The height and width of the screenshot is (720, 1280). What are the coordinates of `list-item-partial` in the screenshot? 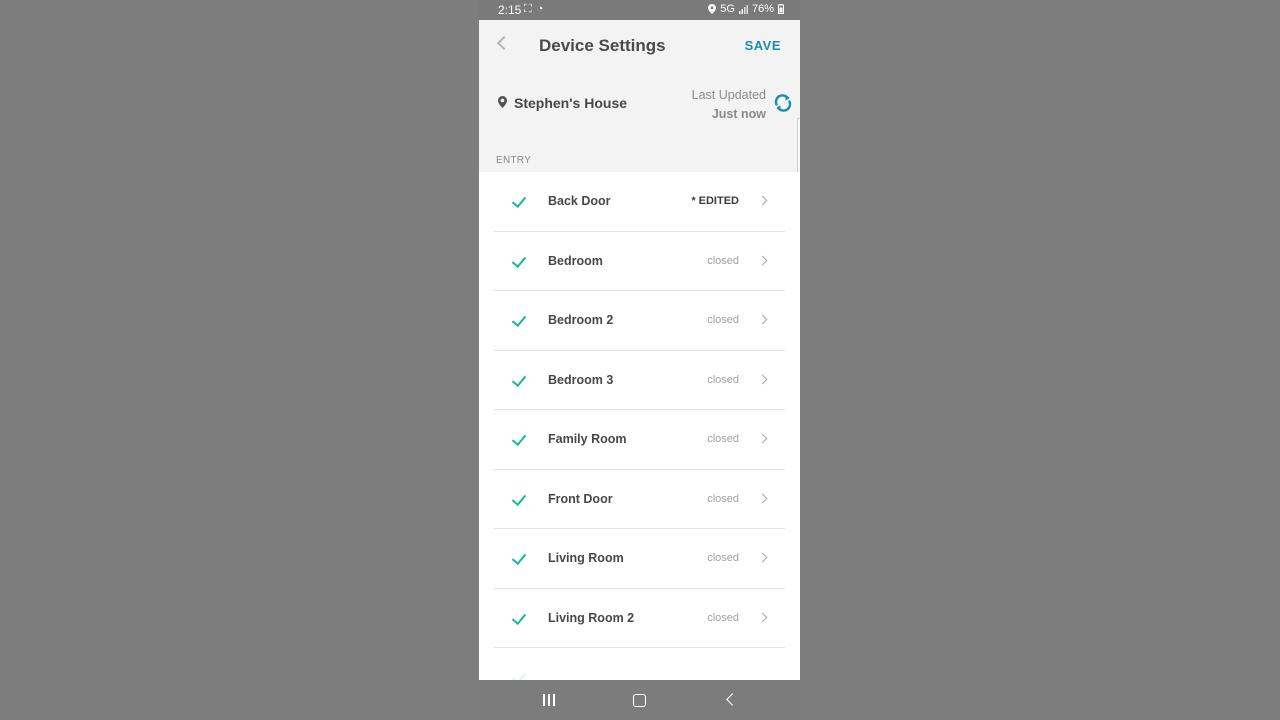 It's located at (639, 664).